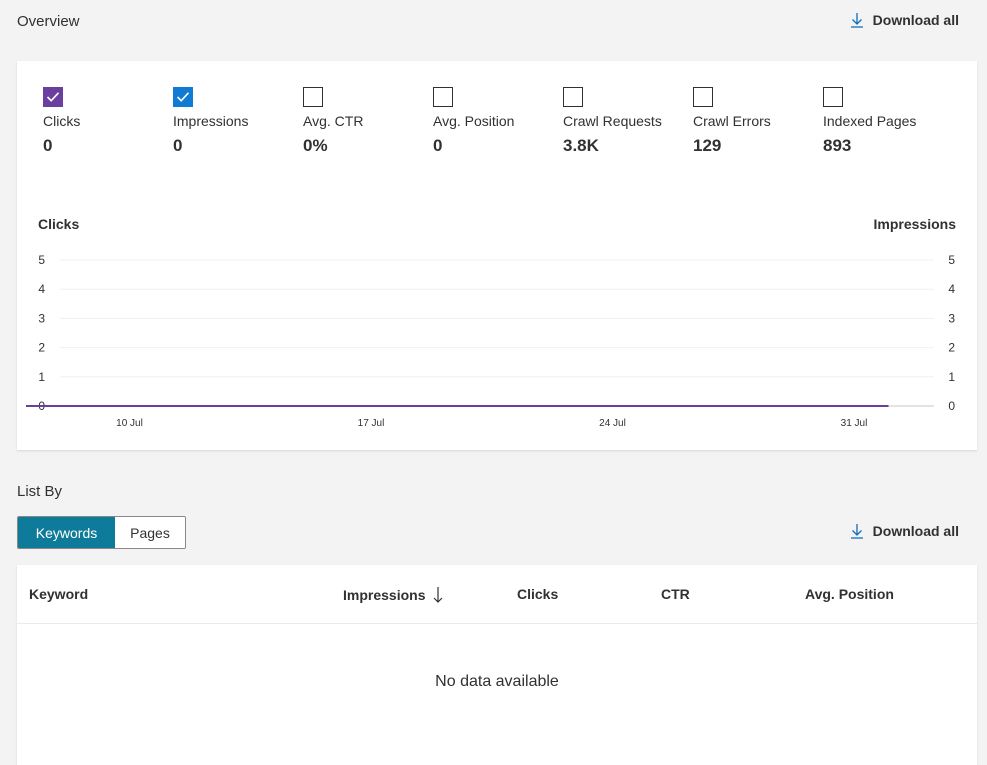 Image resolution: width=987 pixels, height=765 pixels. What do you see at coordinates (150, 532) in the screenshot?
I see `tab-pages: Pages` at bounding box center [150, 532].